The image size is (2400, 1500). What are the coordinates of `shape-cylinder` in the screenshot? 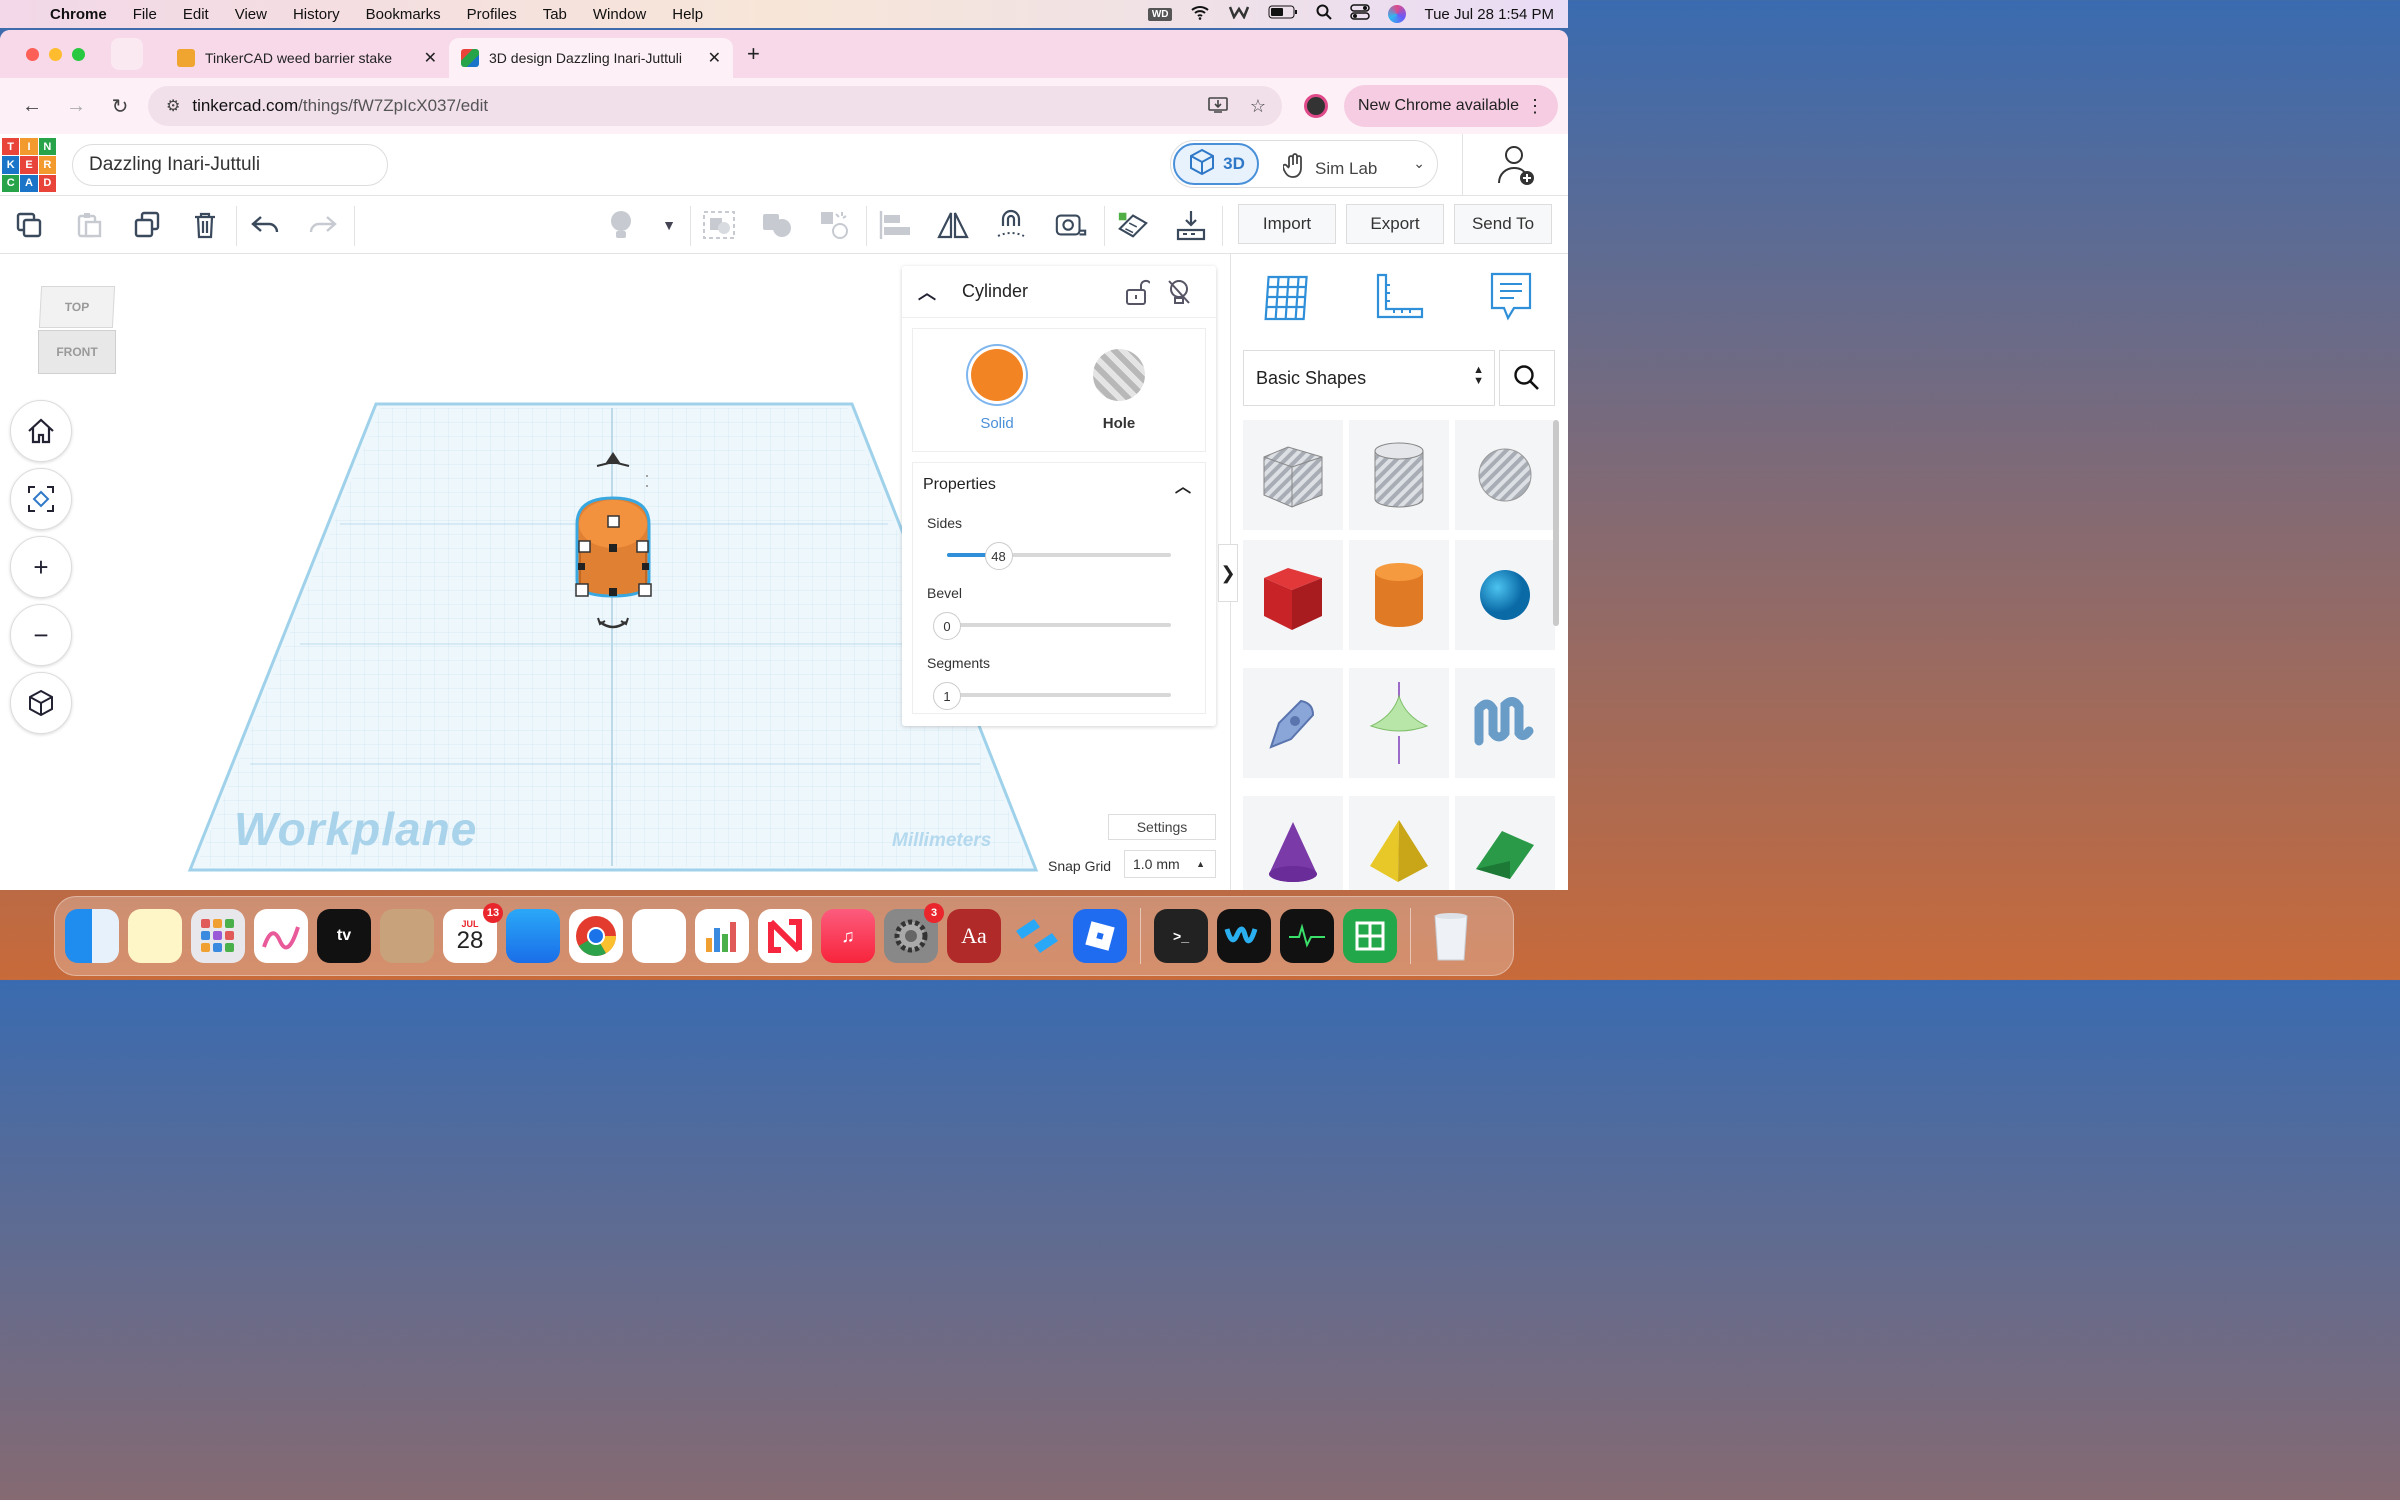 It's located at (1399, 595).